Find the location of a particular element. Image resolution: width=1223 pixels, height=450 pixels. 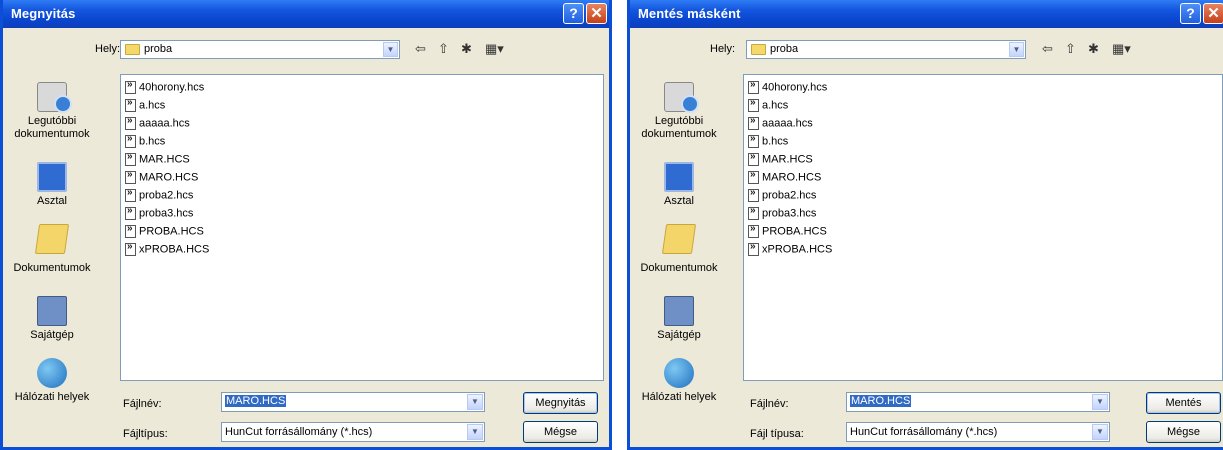

title-bar: Megnyitás ? ✕ is located at coordinates (306, 14).